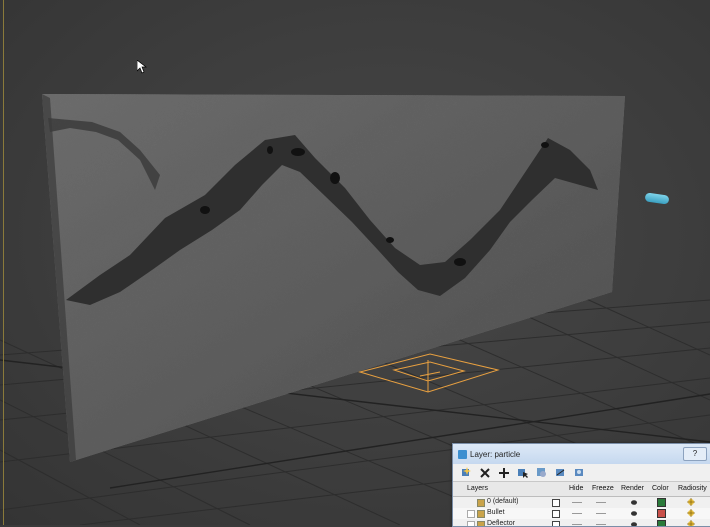 The width and height of the screenshot is (710, 527). I want to click on column-hide: Hide, so click(576, 488).